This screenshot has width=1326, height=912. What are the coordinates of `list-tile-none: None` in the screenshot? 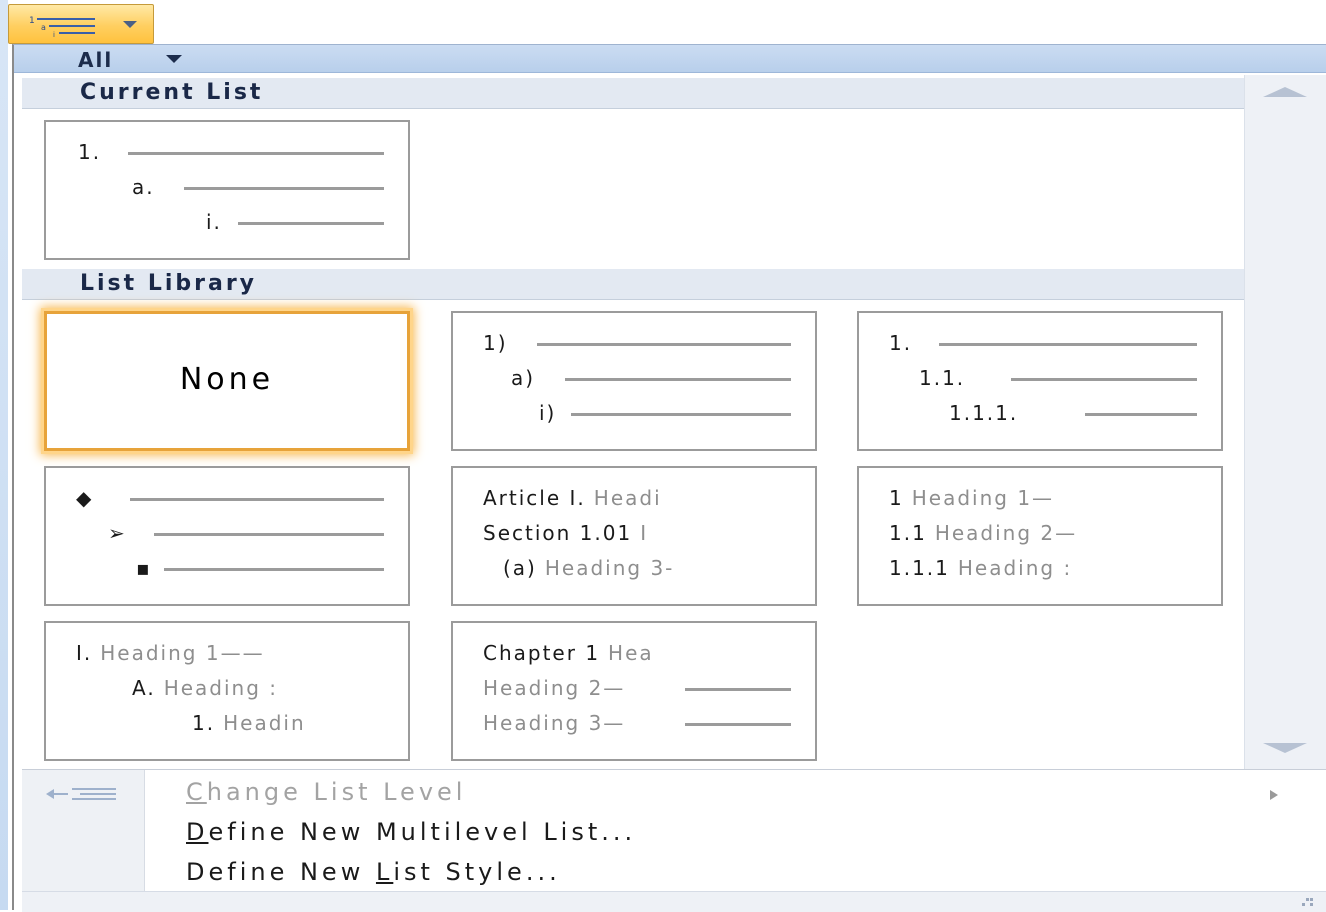 It's located at (227, 381).